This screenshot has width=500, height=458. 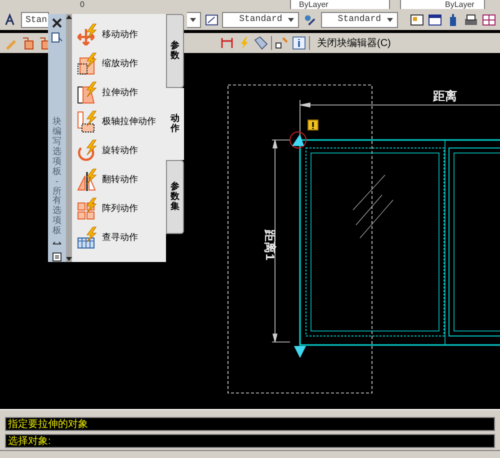 What do you see at coordinates (310, 20) in the screenshot?
I see `table-style-icon` at bounding box center [310, 20].